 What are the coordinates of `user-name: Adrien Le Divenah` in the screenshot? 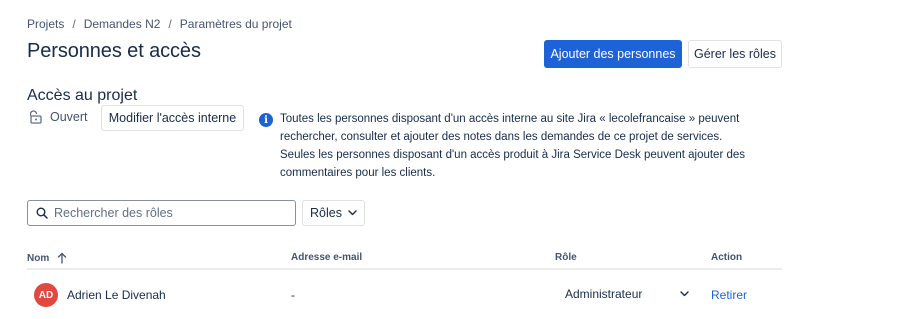 It's located at (116, 295).